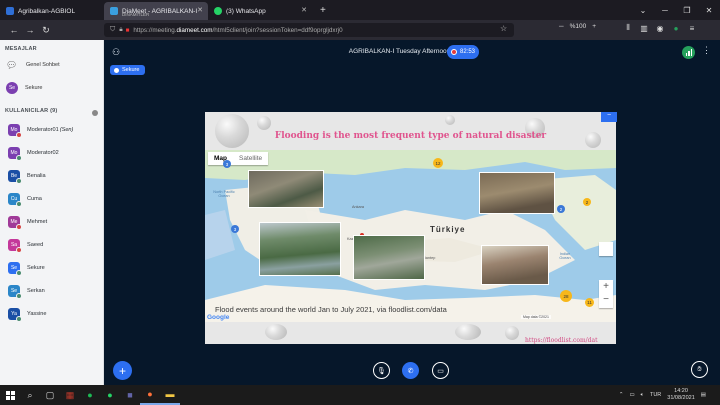 The height and width of the screenshot is (405, 720). I want to click on user-list-item: Be Benalia, so click(27, 177).